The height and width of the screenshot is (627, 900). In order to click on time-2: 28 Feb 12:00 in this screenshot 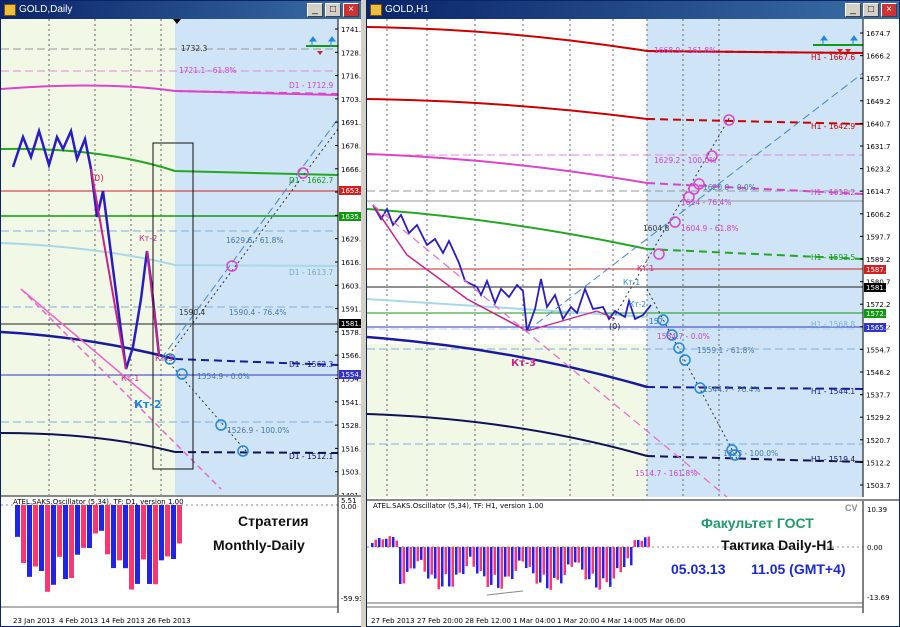, I will do `click(488, 621)`.